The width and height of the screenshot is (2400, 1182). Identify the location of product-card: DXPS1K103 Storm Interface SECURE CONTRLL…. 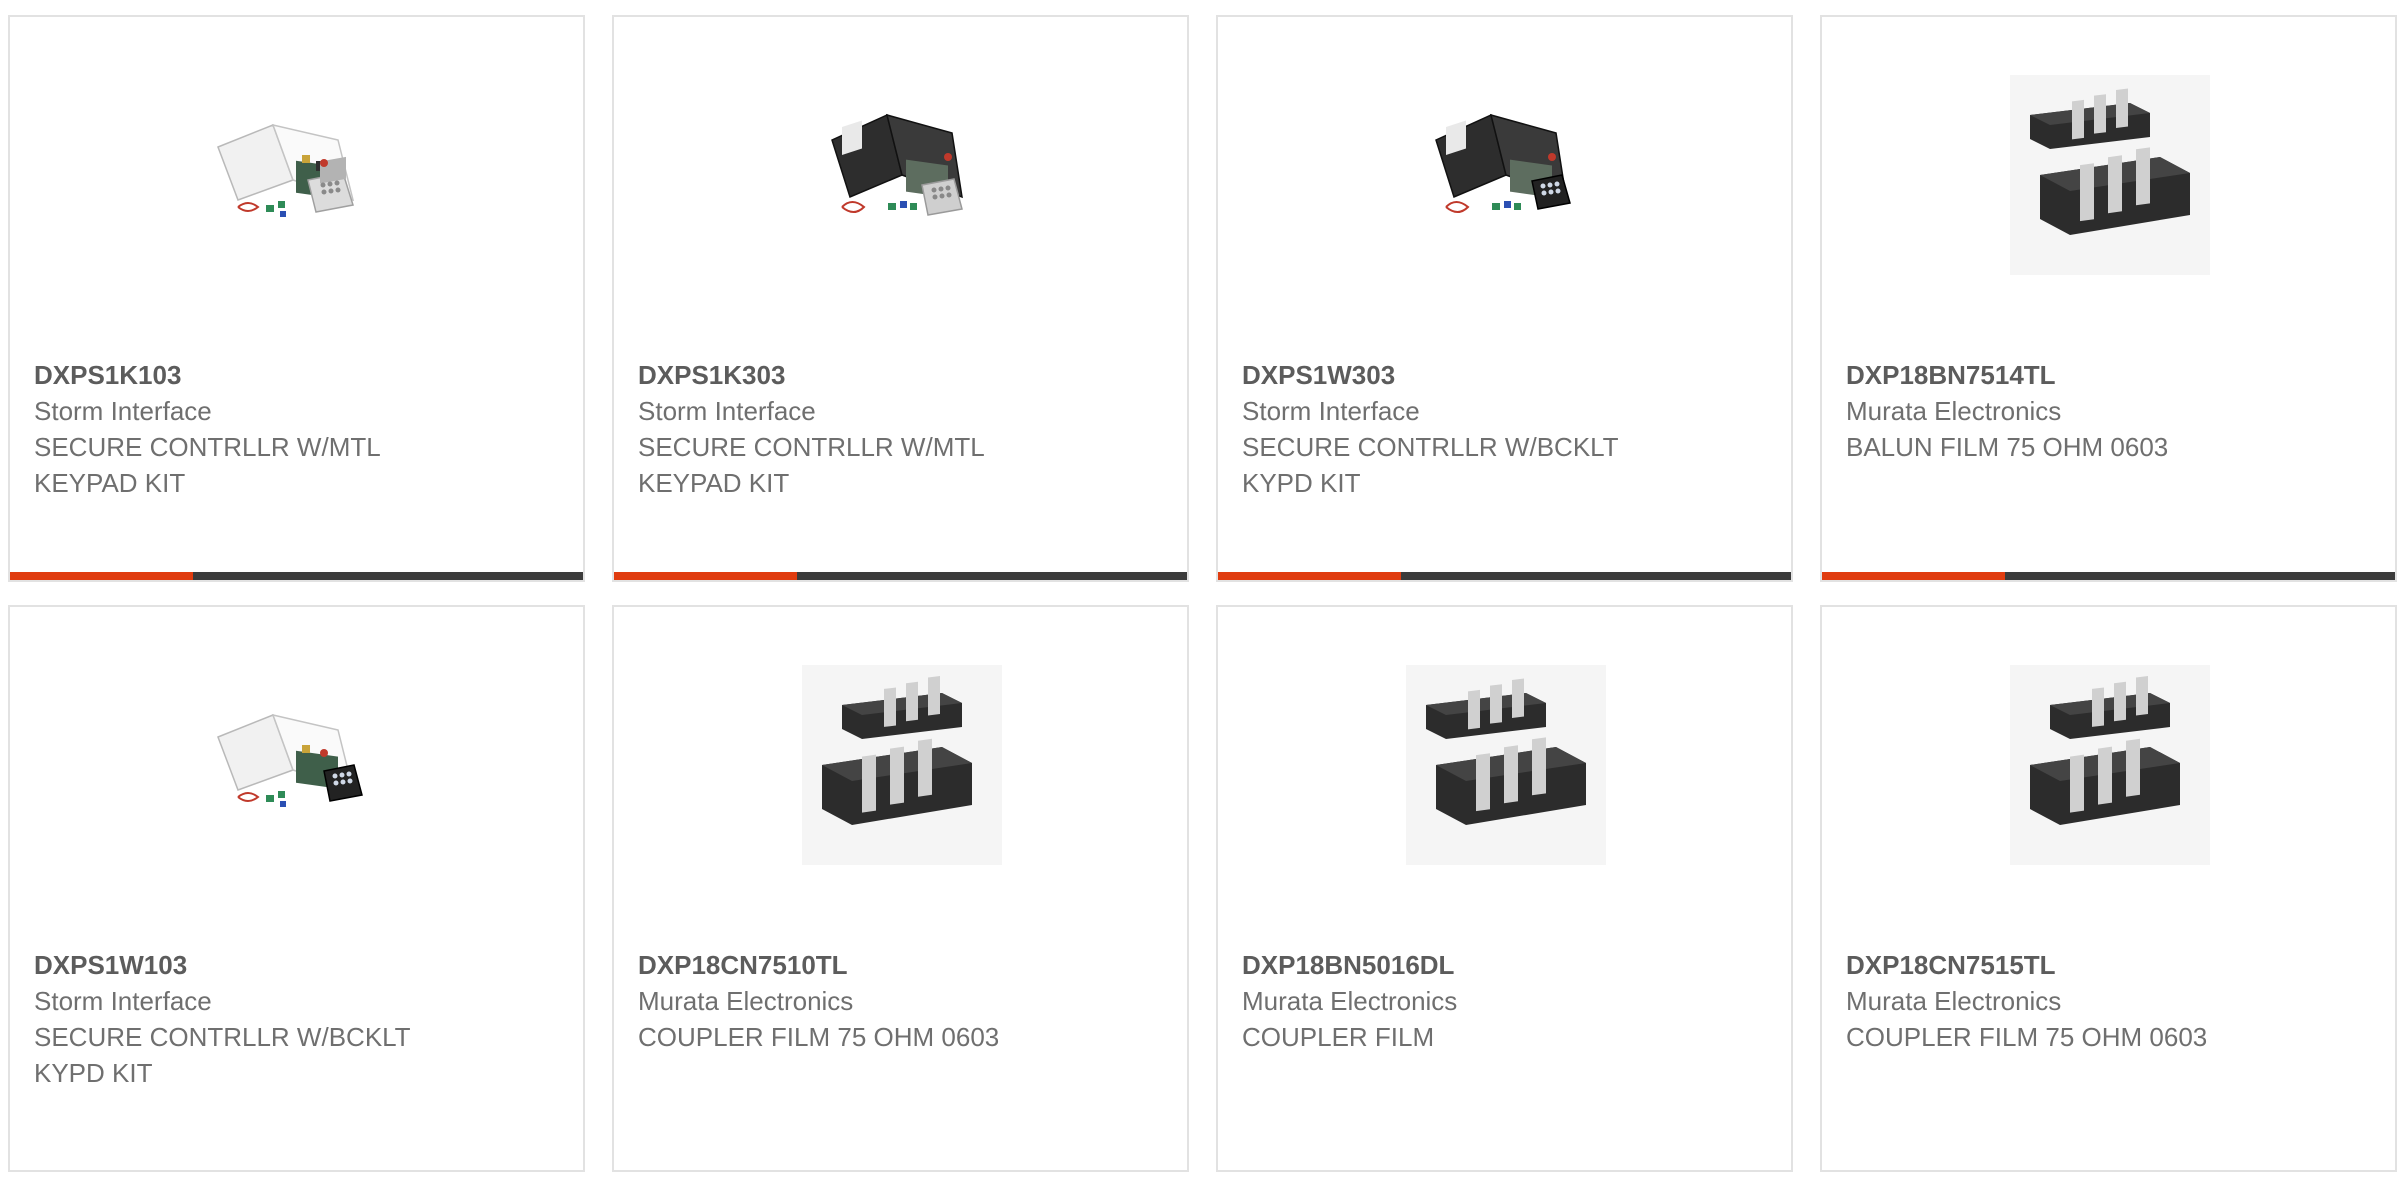
(296, 298).